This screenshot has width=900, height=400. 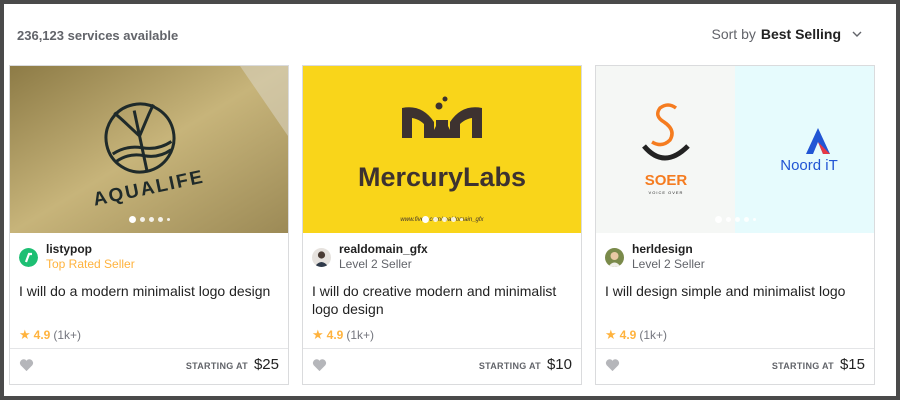 I want to click on seller-info: realdomain_gfx Level 2 Seller, so click(x=370, y=257).